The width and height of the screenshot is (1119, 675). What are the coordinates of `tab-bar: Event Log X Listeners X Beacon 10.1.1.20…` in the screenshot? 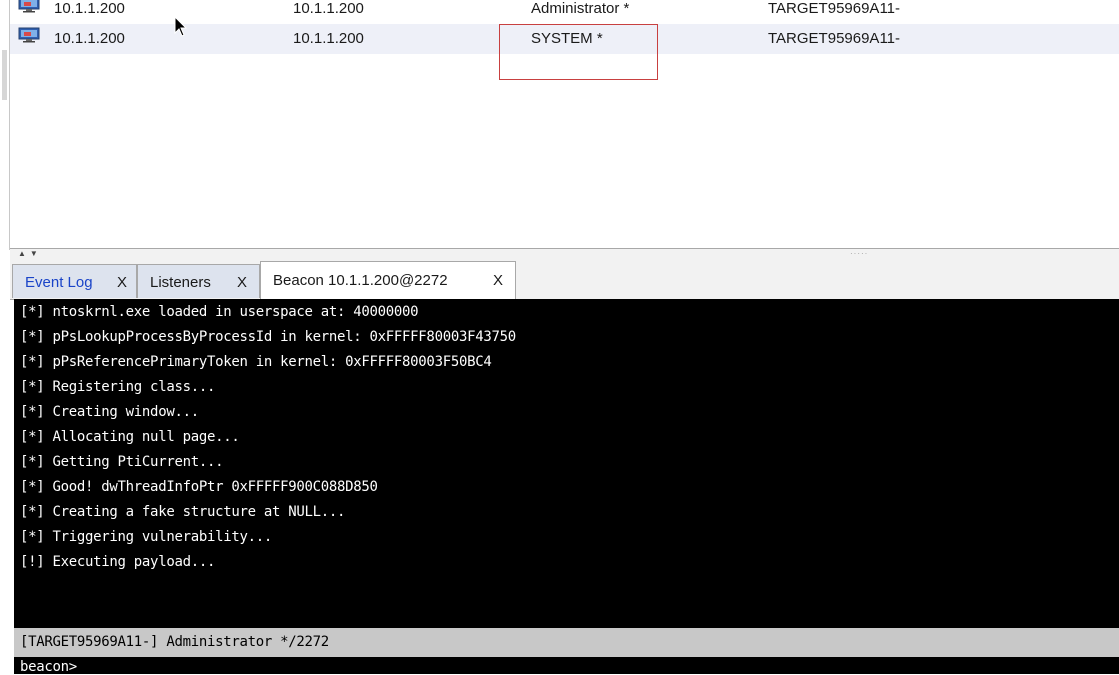 It's located at (564, 280).